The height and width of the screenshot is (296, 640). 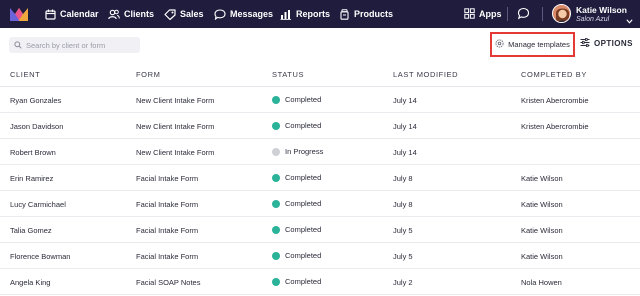 What do you see at coordinates (79, 14) in the screenshot?
I see `nav-calendar-label: Calendar` at bounding box center [79, 14].